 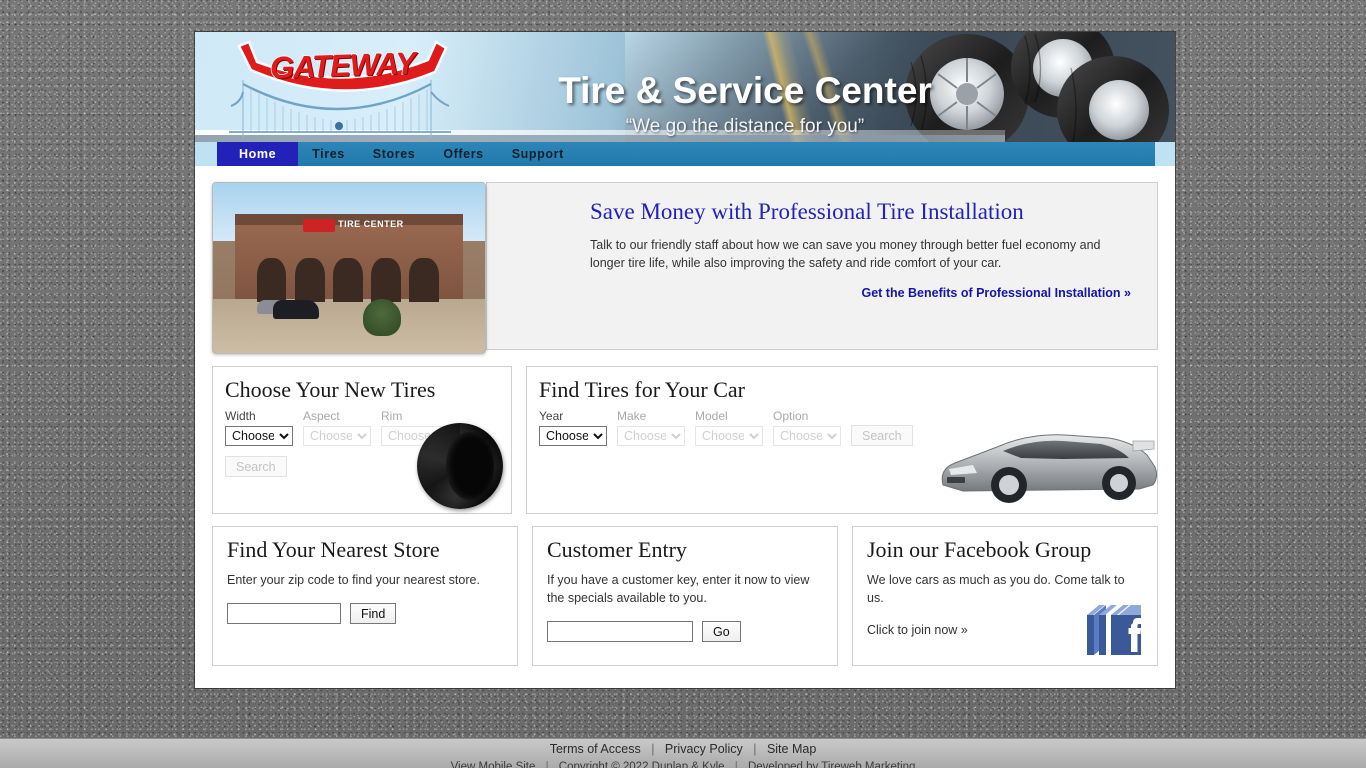 What do you see at coordinates (460, 466) in the screenshot?
I see `tire-image` at bounding box center [460, 466].